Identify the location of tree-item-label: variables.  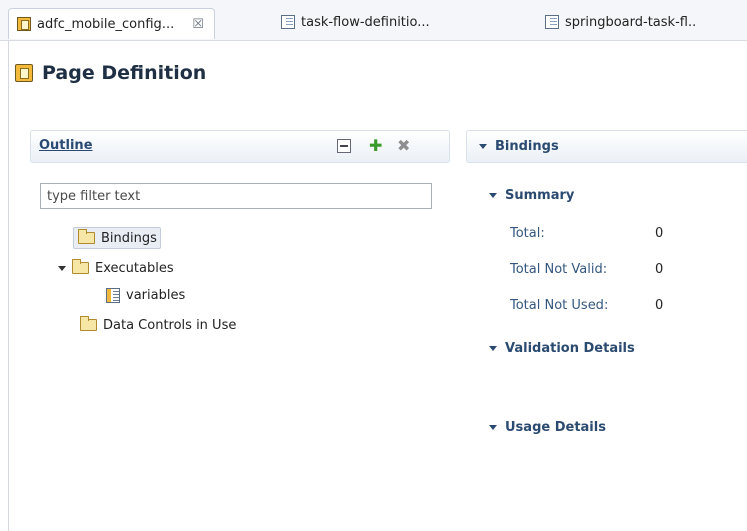
(156, 295).